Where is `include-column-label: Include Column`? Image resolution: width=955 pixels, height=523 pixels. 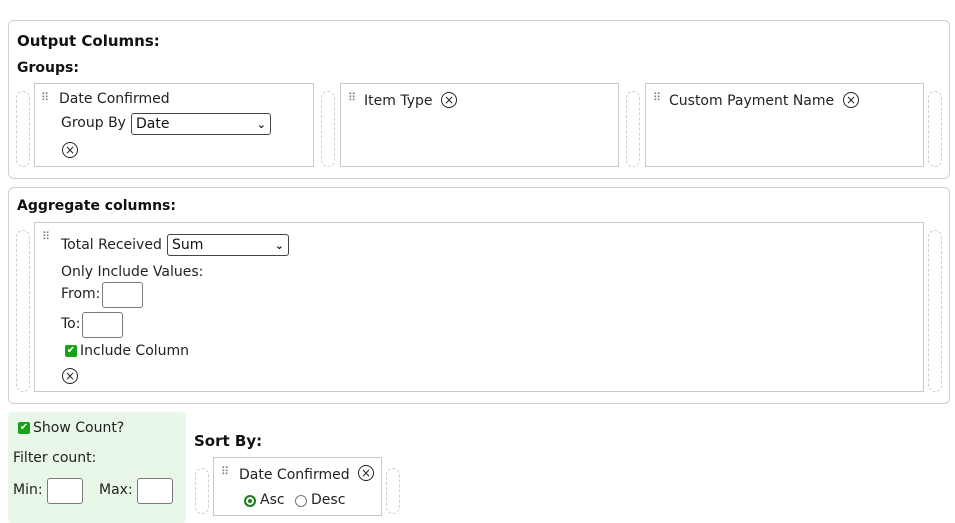 include-column-label: Include Column is located at coordinates (135, 351).